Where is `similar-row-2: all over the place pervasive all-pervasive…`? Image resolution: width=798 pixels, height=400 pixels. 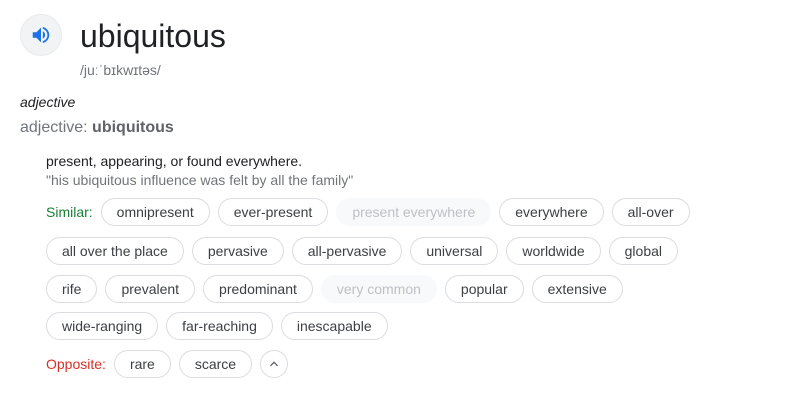 similar-row-2: all over the place pervasive all-pervasive… is located at coordinates (366, 251).